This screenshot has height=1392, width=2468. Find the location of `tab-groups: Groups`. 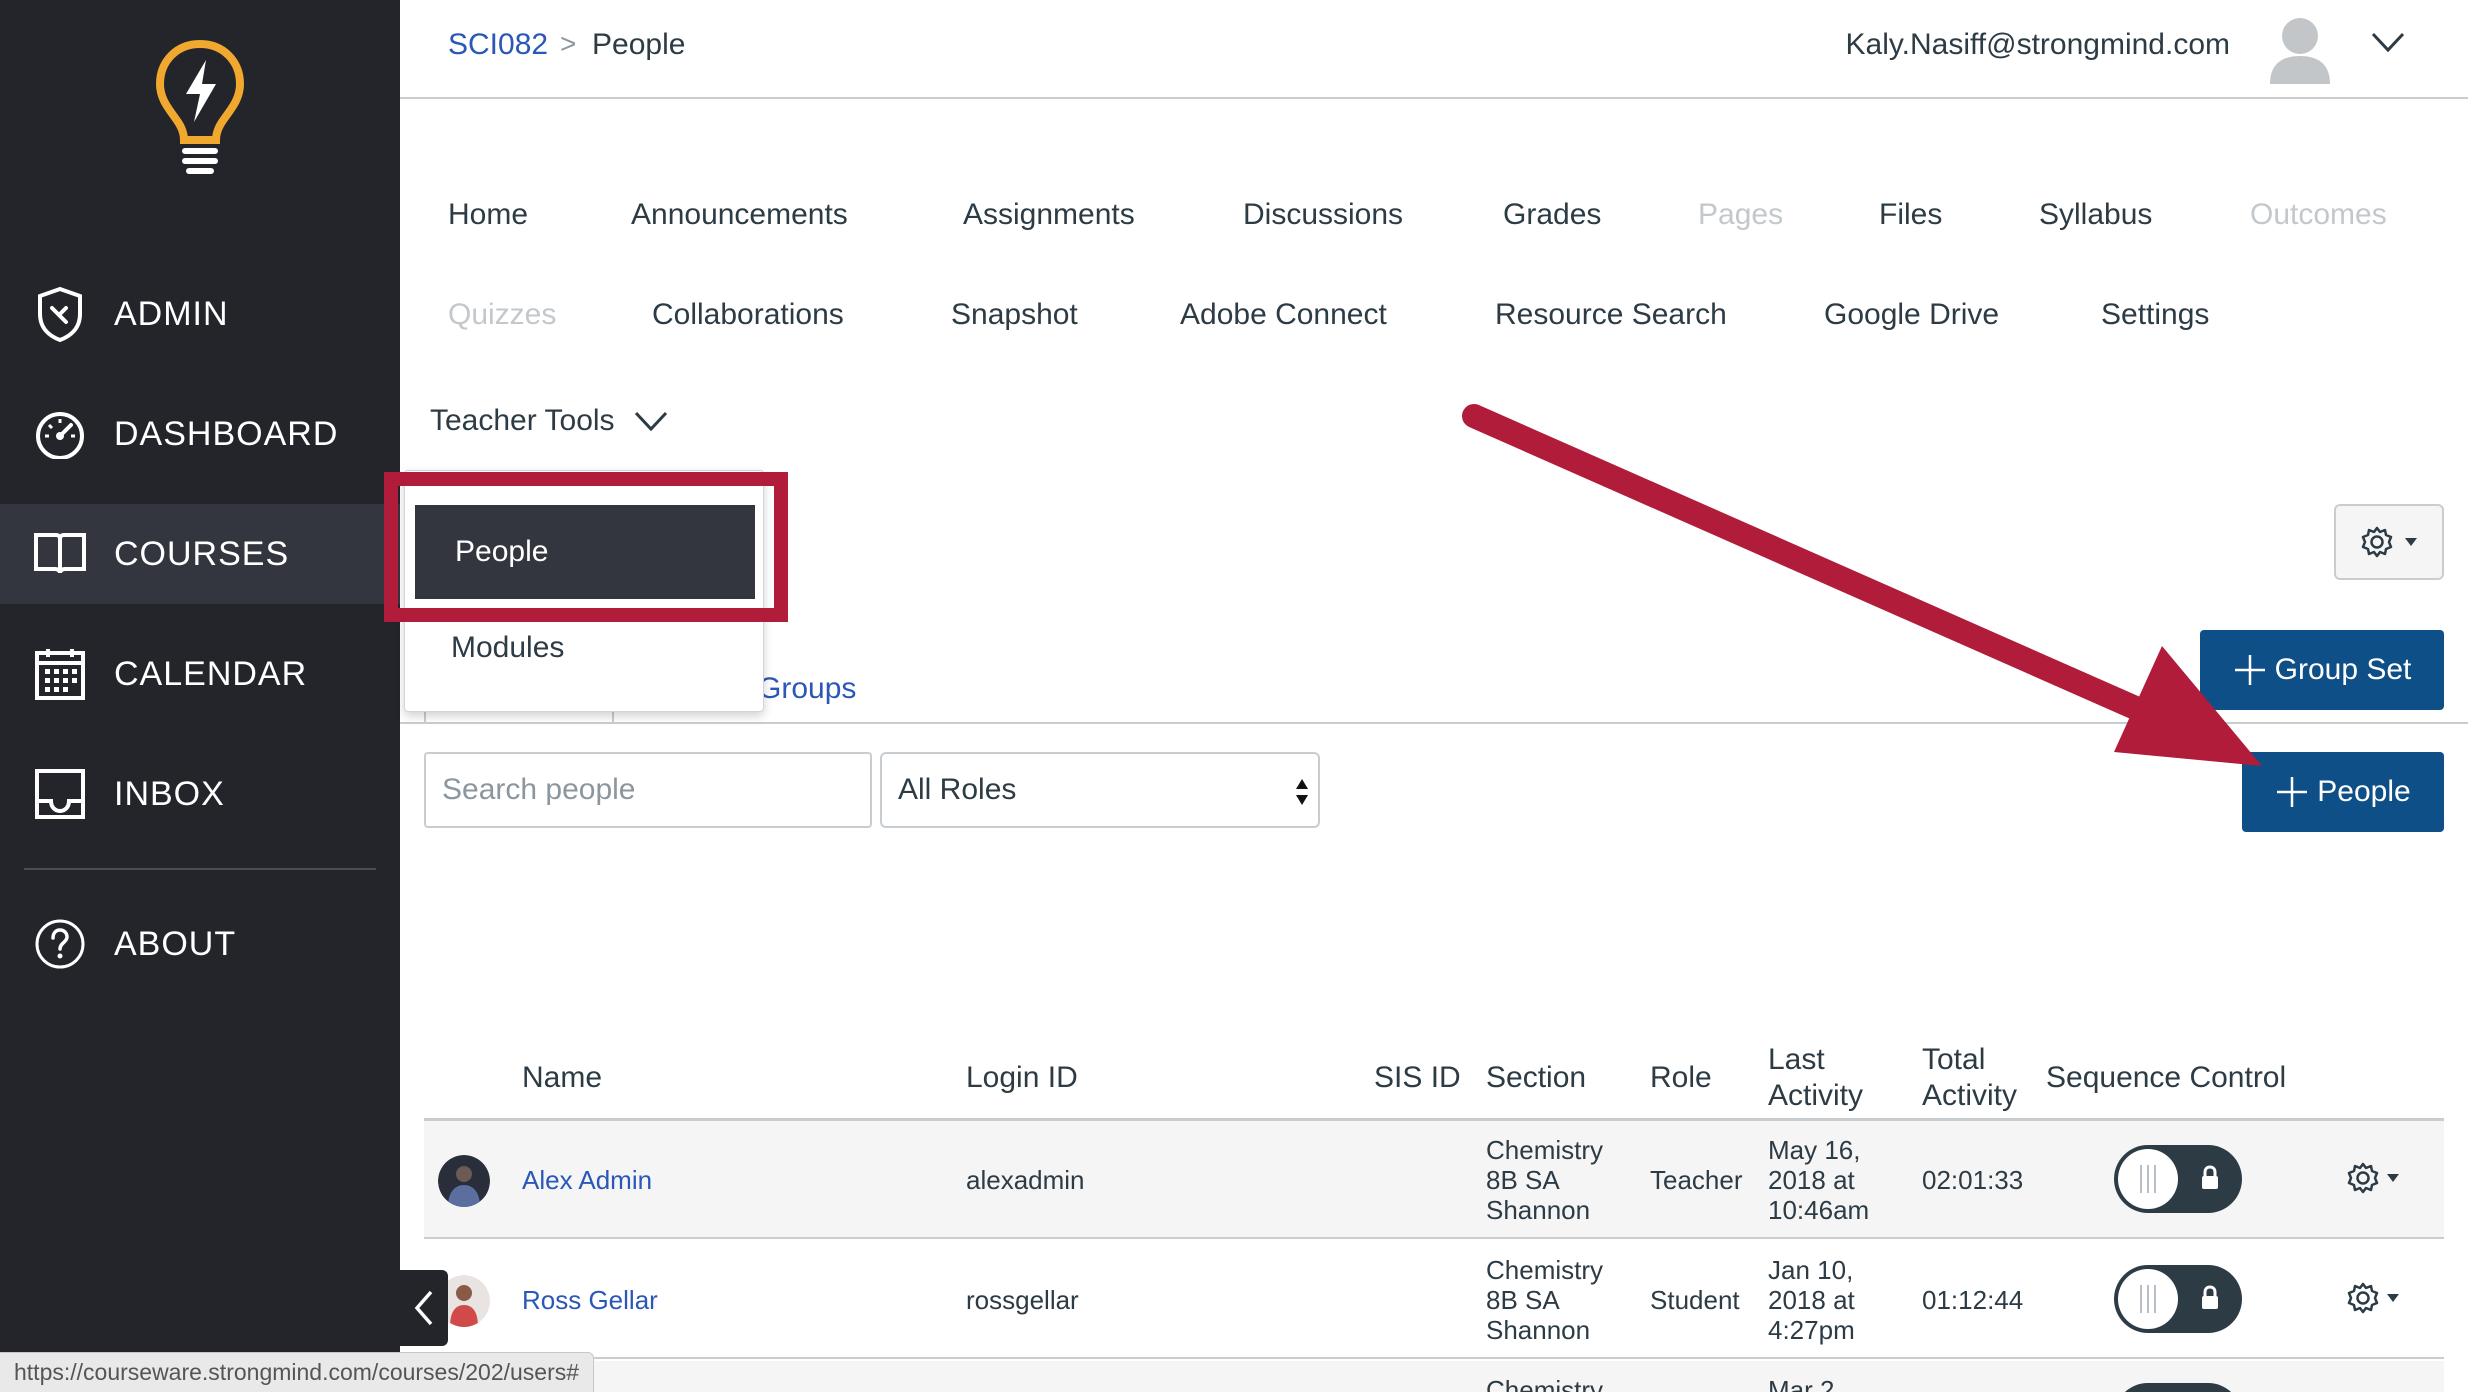

tab-groups: Groups is located at coordinates (807, 689).